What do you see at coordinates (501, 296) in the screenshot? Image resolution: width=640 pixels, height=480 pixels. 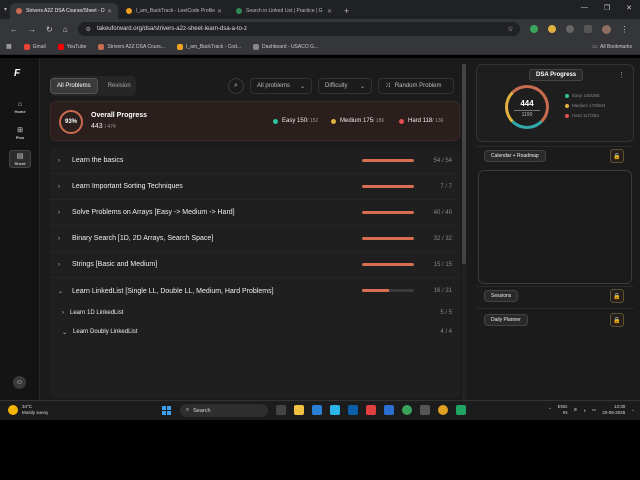 I see `sessions-button: Sessions` at bounding box center [501, 296].